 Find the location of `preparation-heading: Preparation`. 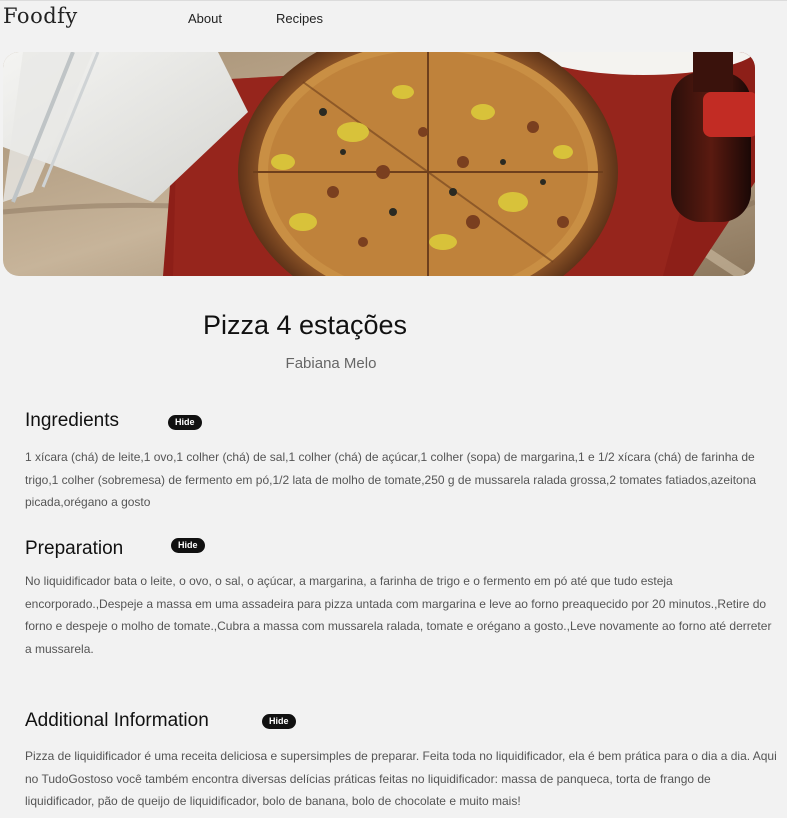

preparation-heading: Preparation is located at coordinates (74, 548).